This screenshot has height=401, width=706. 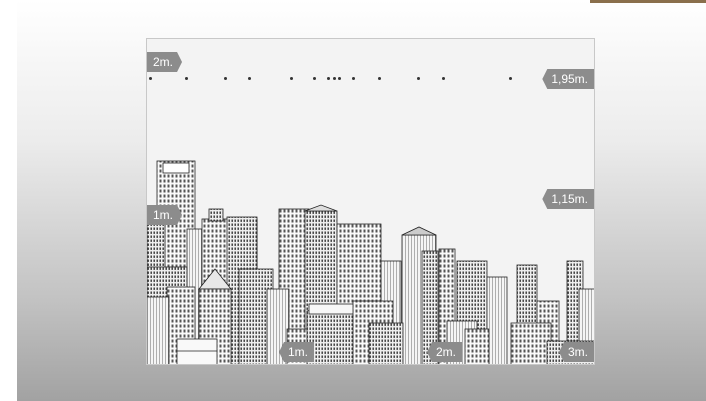 What do you see at coordinates (568, 79) in the screenshot?
I see `height-marker-1-95m: 1,95m.` at bounding box center [568, 79].